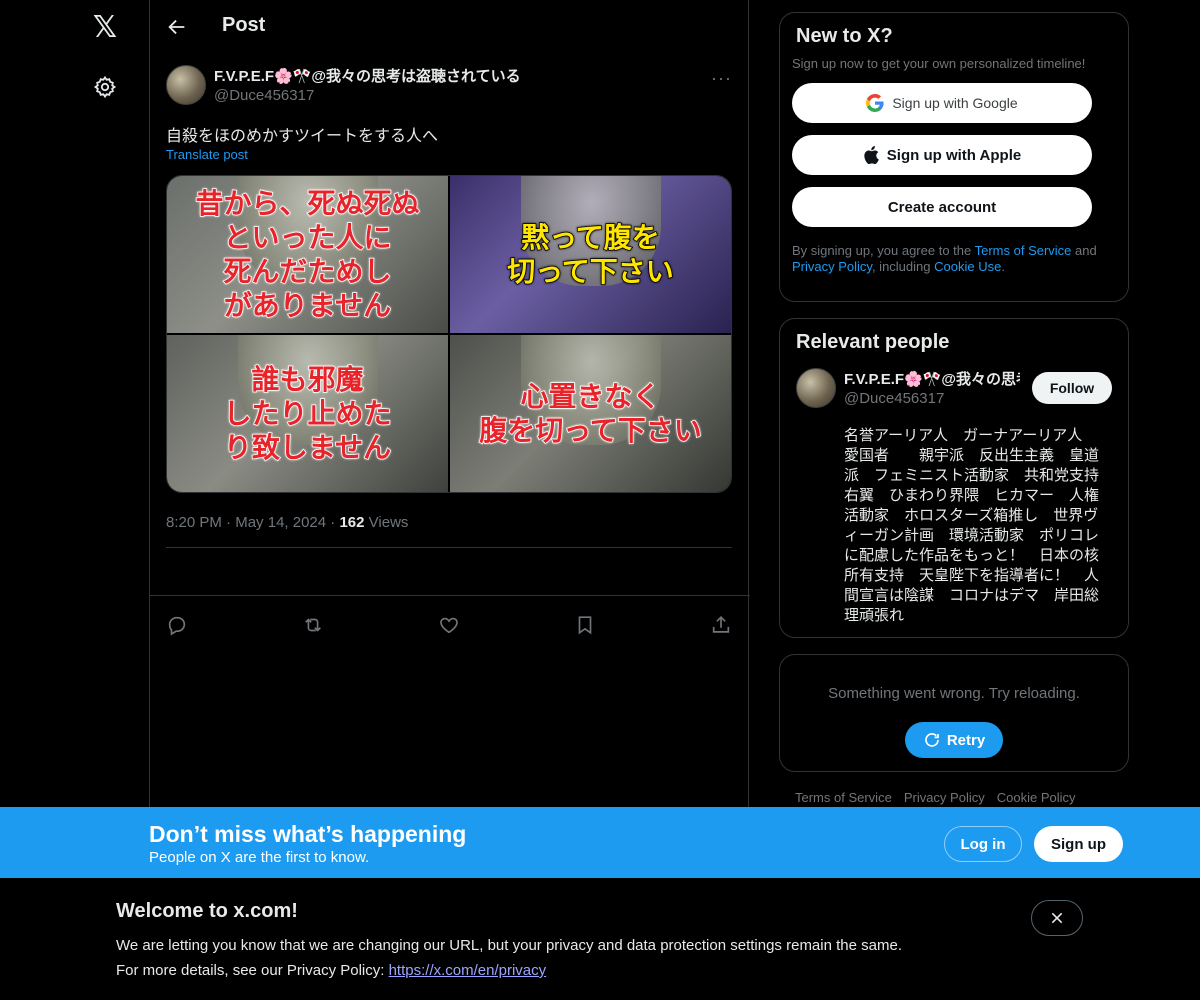 The image size is (1200, 1000). I want to click on signup-apple-label: Sign up with Apple, so click(954, 155).